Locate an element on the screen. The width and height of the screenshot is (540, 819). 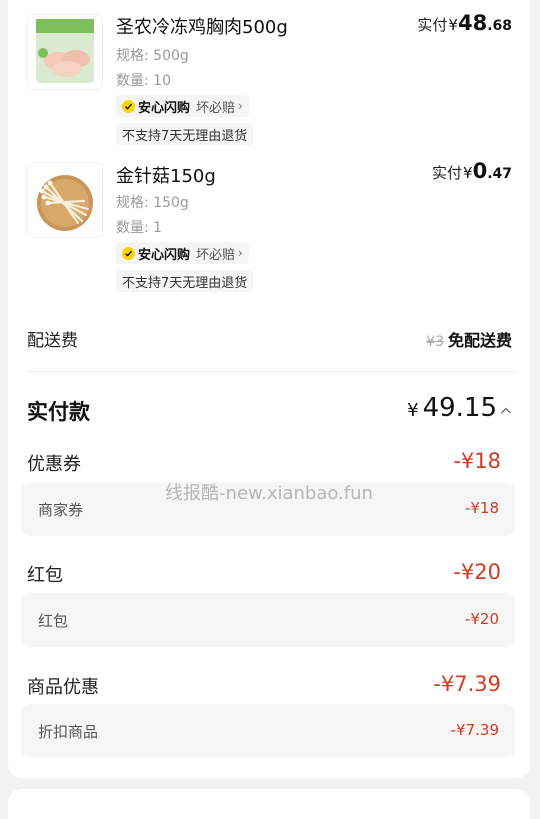
coupon-detail-box: 商家券 -¥18 is located at coordinates (268, 509).